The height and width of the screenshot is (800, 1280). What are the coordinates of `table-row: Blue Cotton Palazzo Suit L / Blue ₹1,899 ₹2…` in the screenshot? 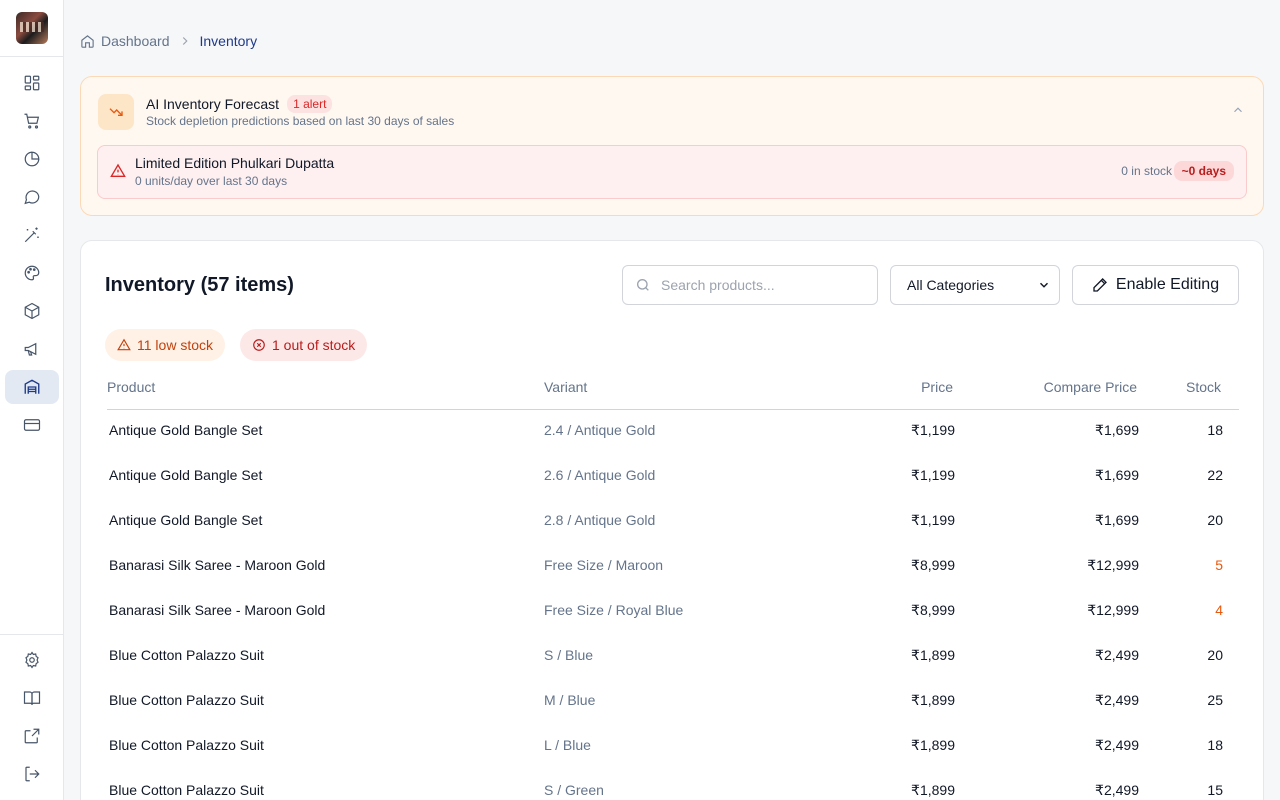 It's located at (672, 747).